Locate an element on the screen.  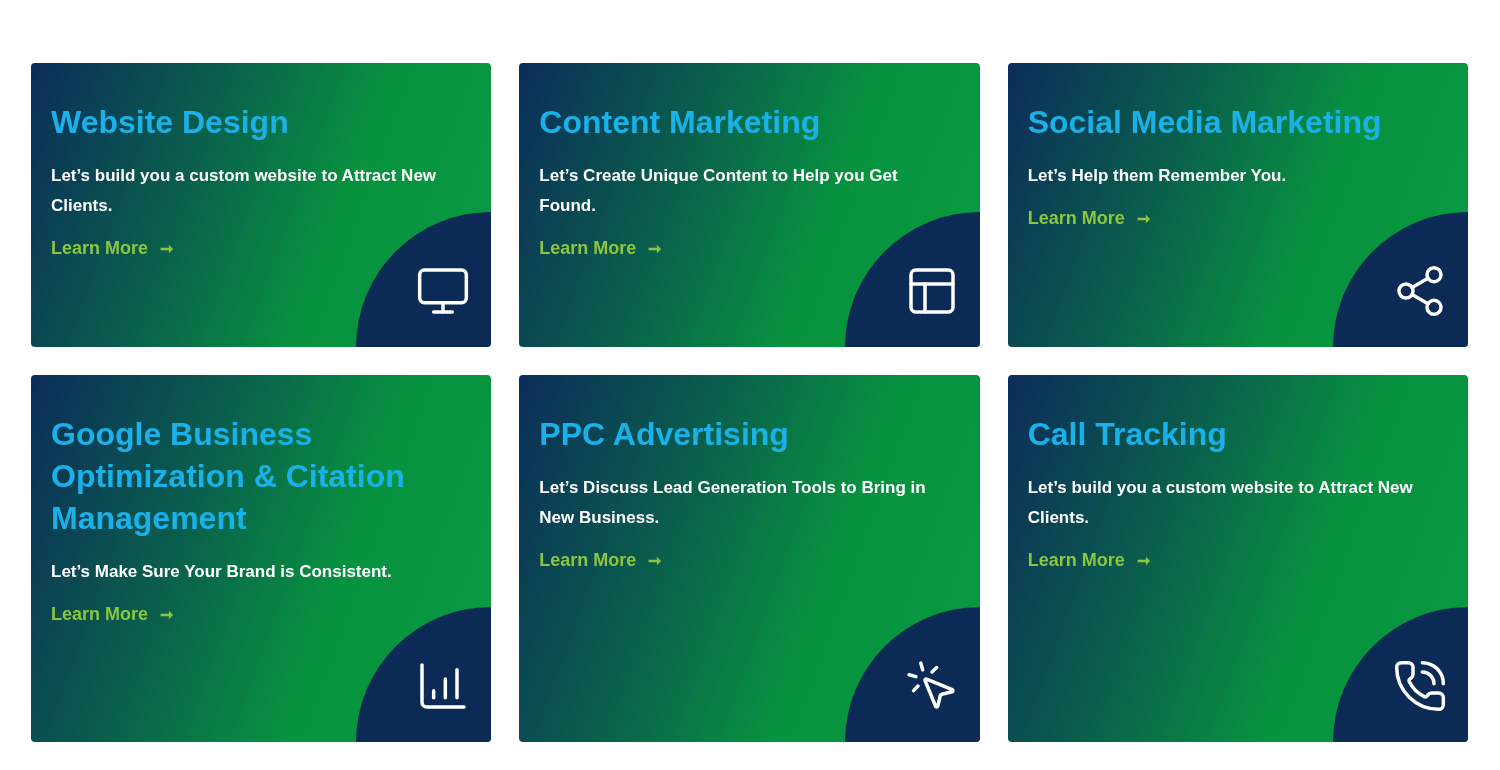
card-title: PPC Advertising is located at coordinates (664, 434).